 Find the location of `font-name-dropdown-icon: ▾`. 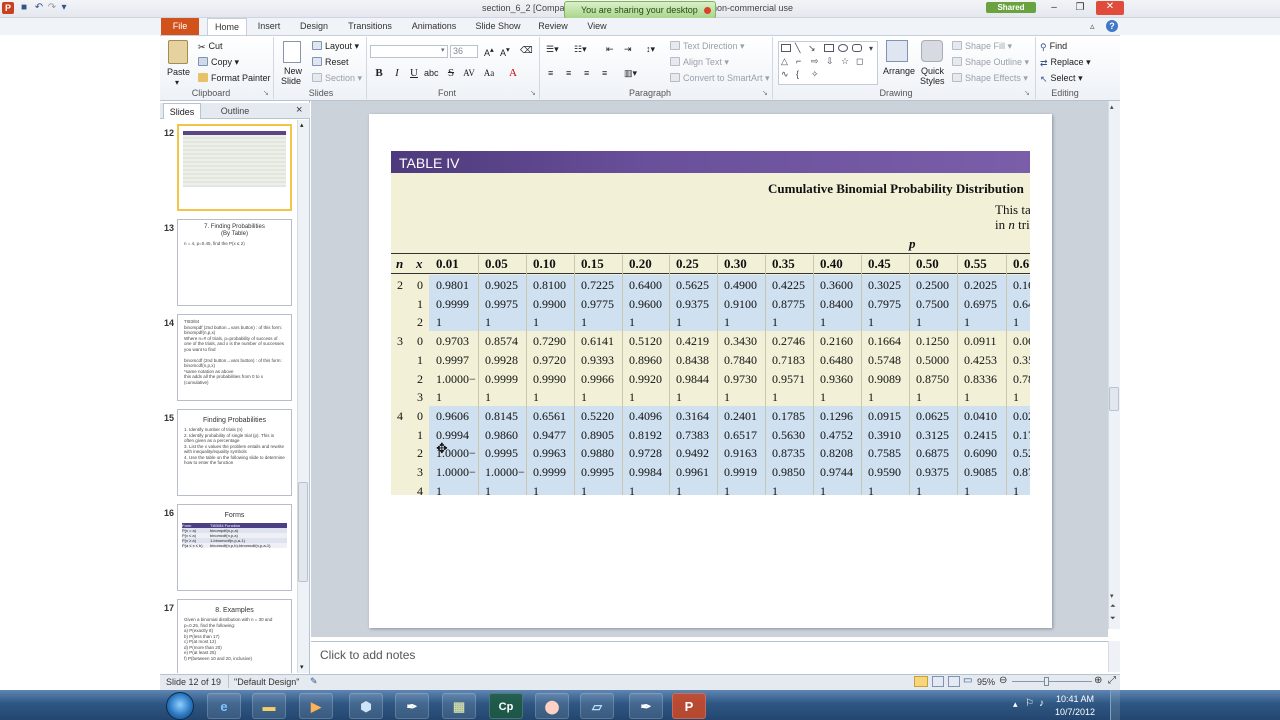

font-name-dropdown-icon: ▾ is located at coordinates (443, 50).